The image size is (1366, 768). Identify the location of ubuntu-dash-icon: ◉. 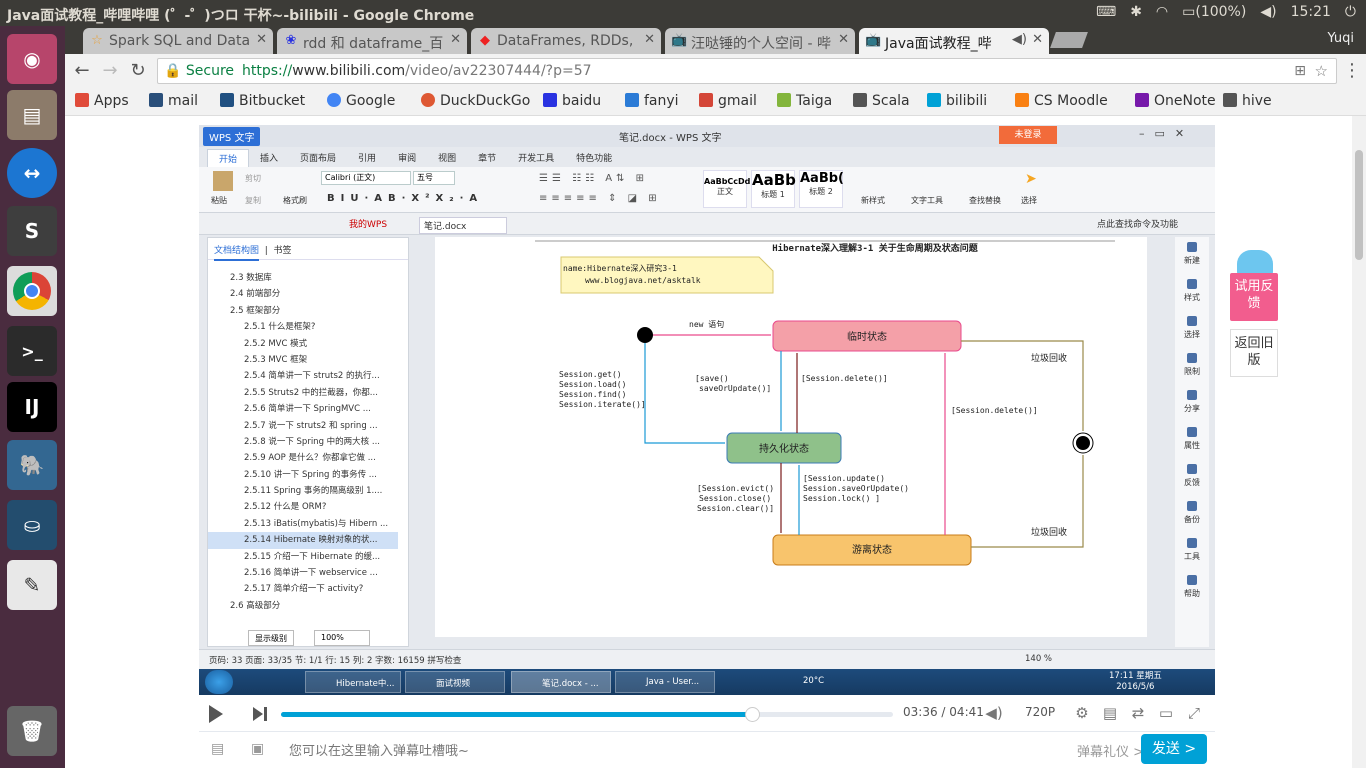
(32, 59).